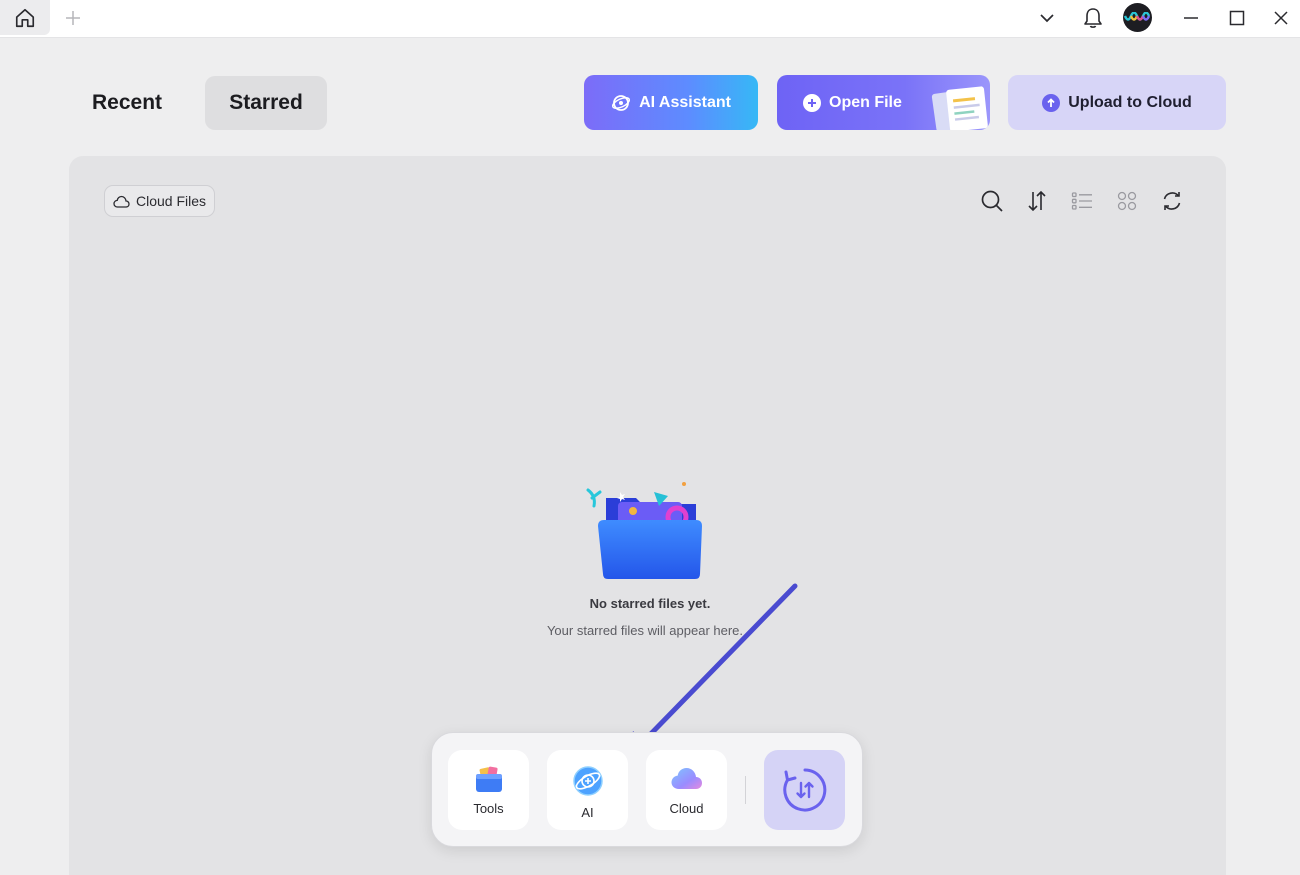  I want to click on ai-orb-icon, so click(587, 781).